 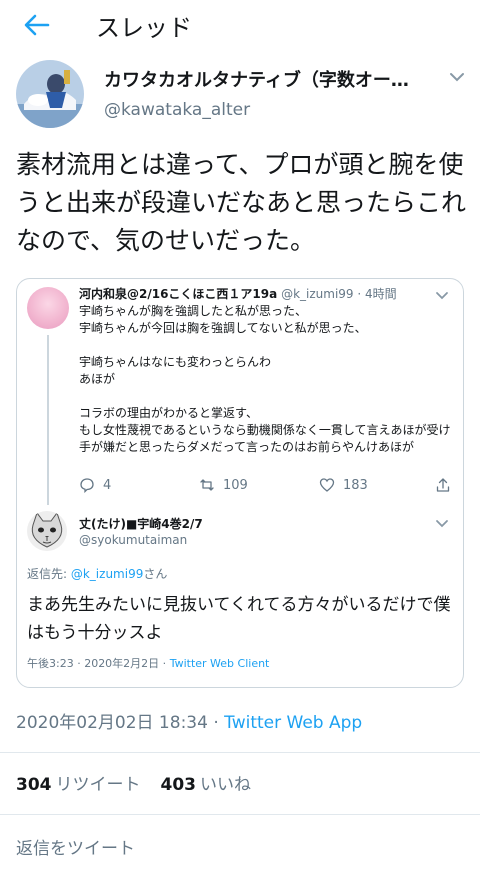 What do you see at coordinates (327, 485) in the screenshot?
I see `heart-icon` at bounding box center [327, 485].